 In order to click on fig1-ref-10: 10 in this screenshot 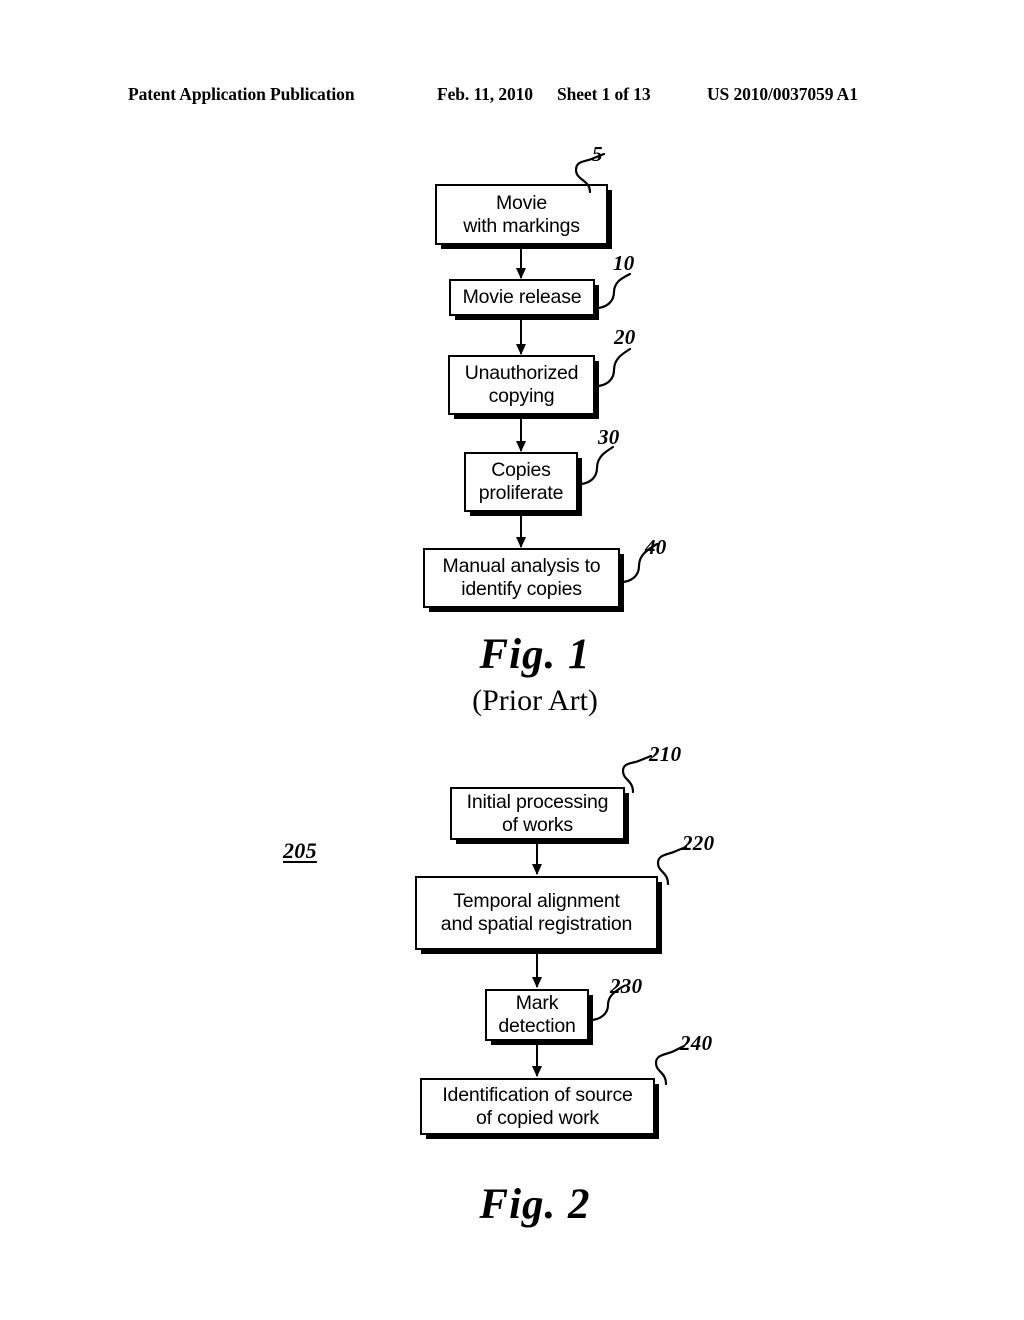, I will do `click(624, 263)`.